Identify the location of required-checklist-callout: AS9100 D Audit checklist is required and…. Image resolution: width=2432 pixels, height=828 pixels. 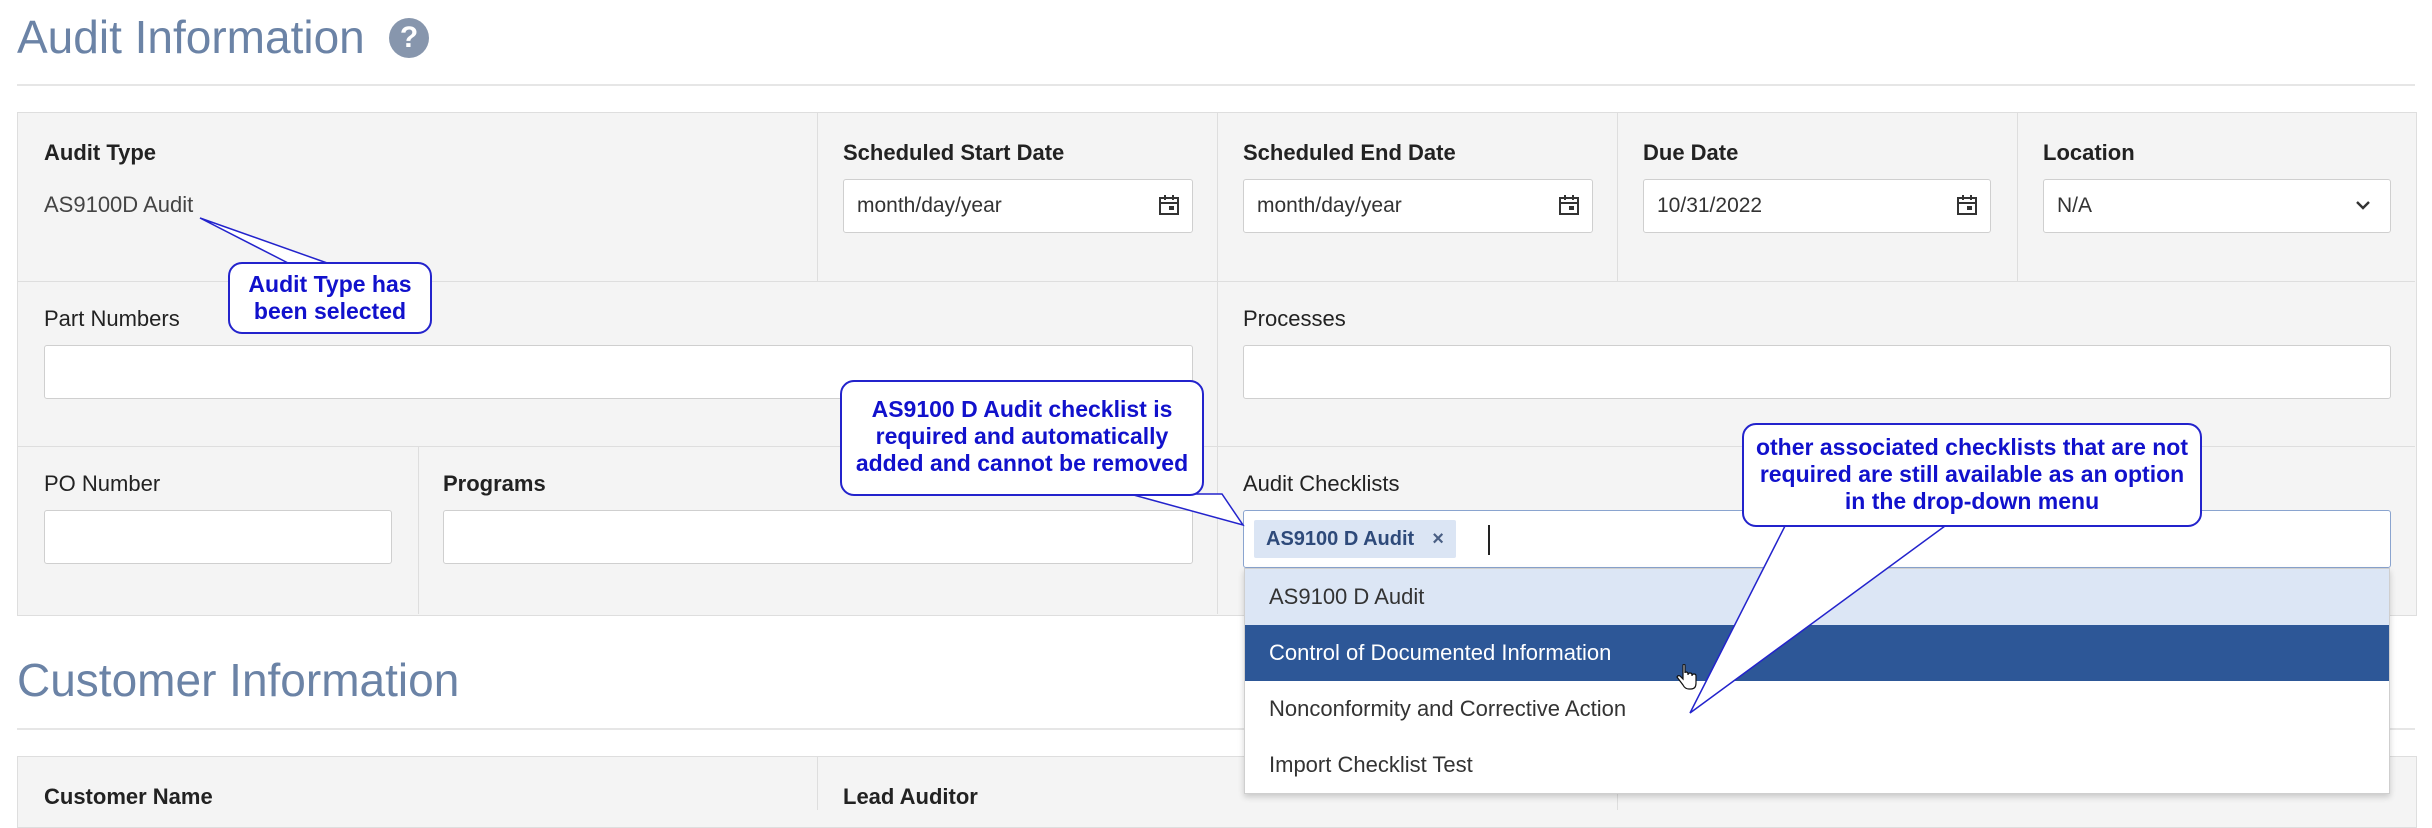
(1022, 438).